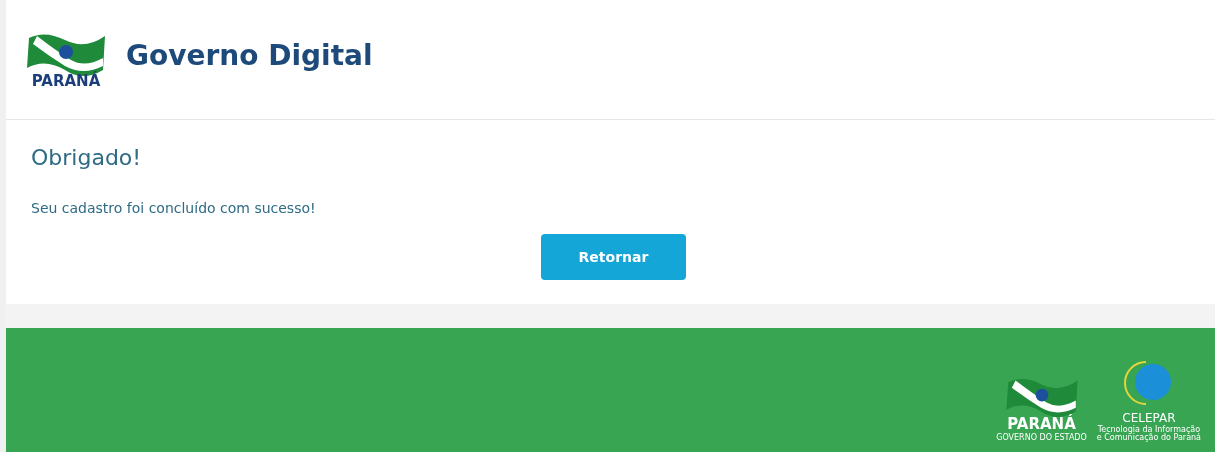  What do you see at coordinates (1041, 438) in the screenshot?
I see `logo-subtitle: GOVERNO DO ESTADO` at bounding box center [1041, 438].